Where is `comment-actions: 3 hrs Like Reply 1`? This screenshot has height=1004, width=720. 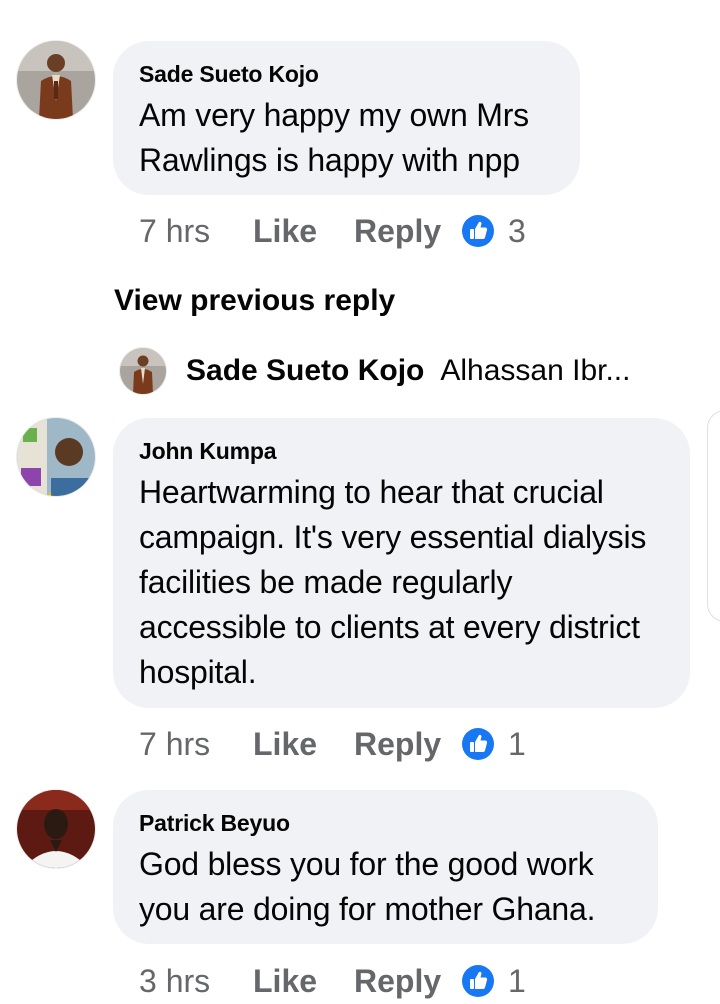
comment-actions: 3 hrs Like Reply 1 is located at coordinates (332, 981).